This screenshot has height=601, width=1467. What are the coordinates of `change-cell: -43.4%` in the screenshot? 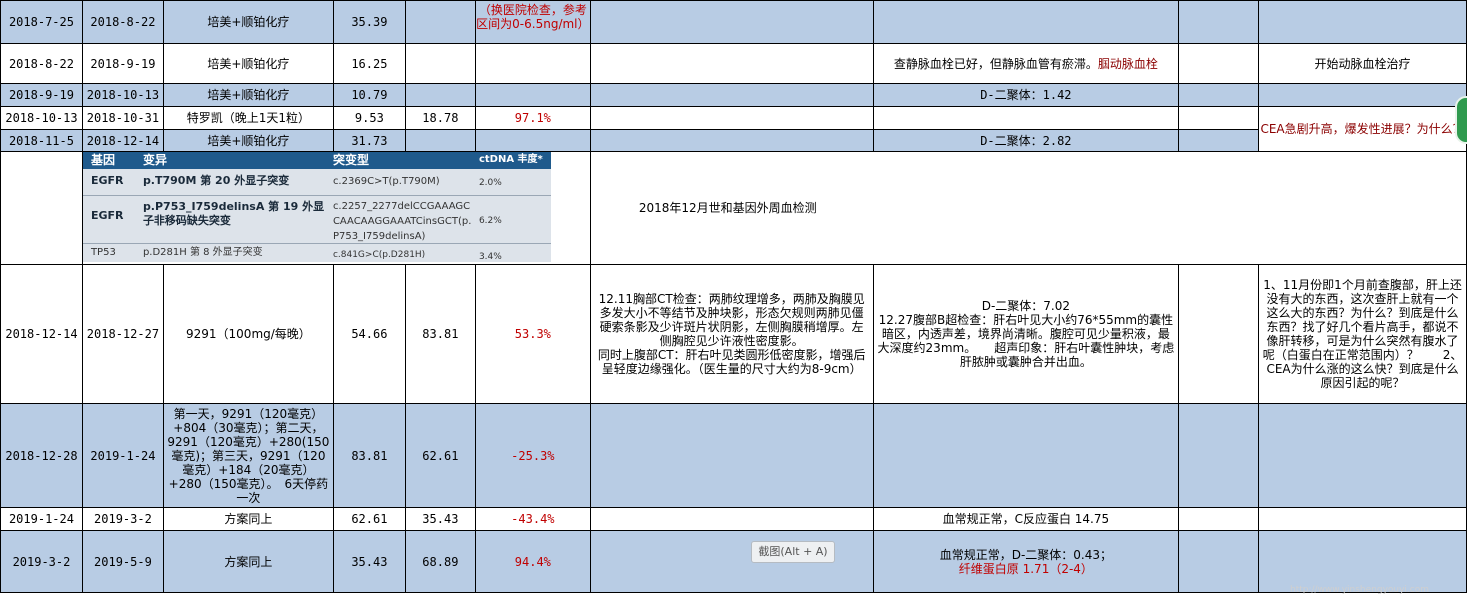 It's located at (532, 519).